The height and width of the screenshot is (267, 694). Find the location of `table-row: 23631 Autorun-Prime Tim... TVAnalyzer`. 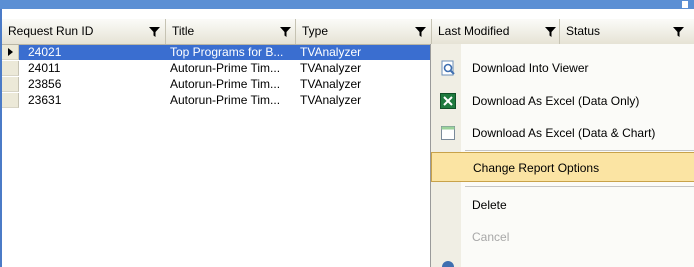

table-row: 23631 Autorun-Prime Tim... TVAnalyzer is located at coordinates (217, 100).